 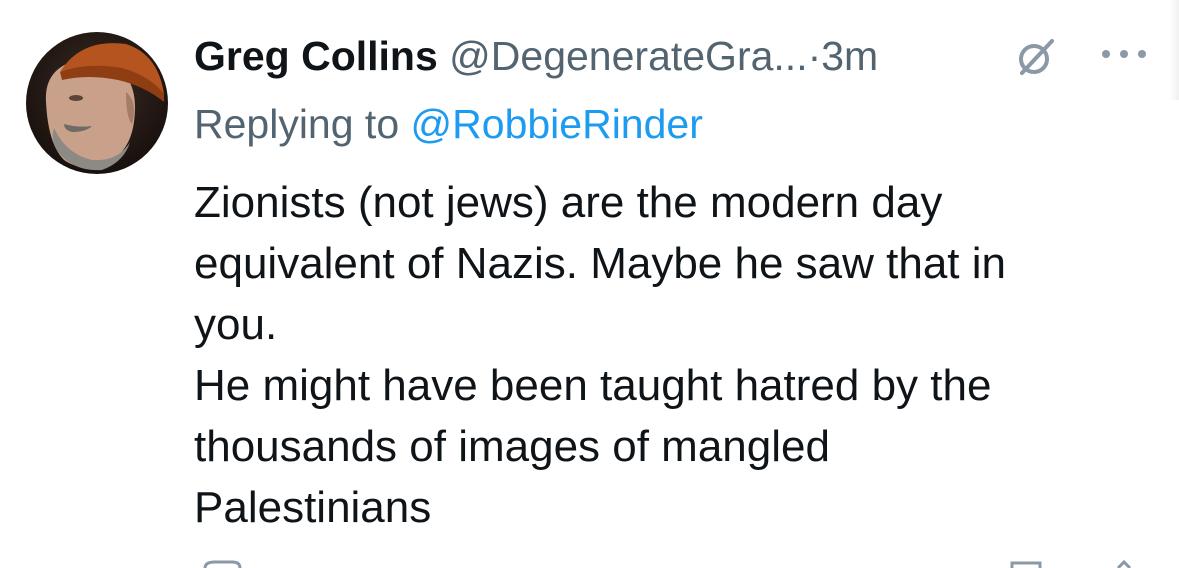 What do you see at coordinates (512, 446) in the screenshot?
I see `tweet-body-line: thousands of images of mangled` at bounding box center [512, 446].